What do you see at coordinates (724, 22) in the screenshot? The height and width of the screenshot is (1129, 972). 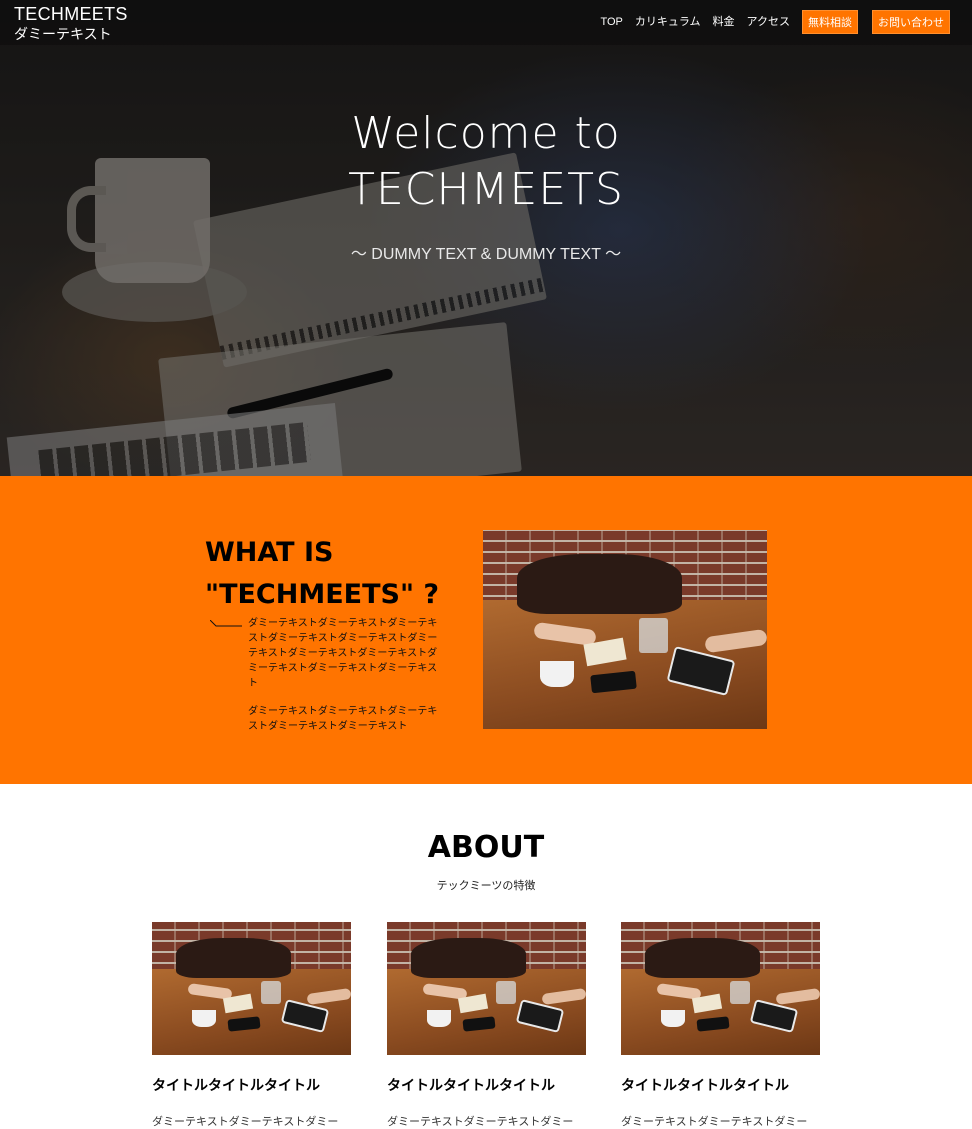 I see `nav-item-price: 料金` at bounding box center [724, 22].